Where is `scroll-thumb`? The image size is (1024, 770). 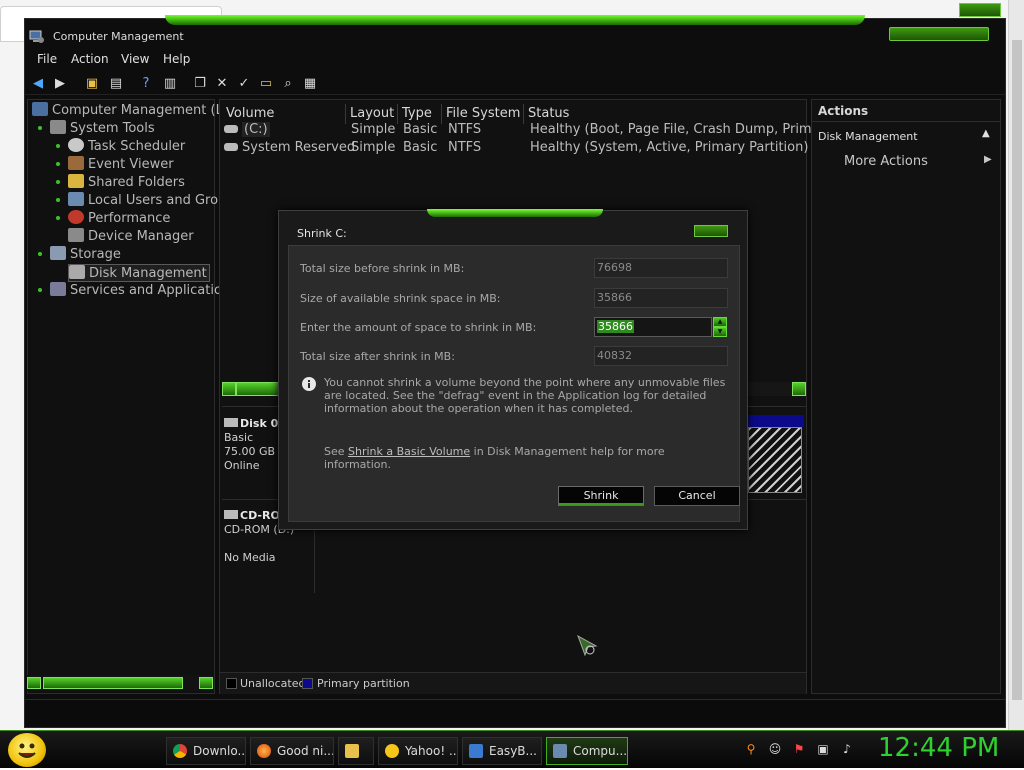 scroll-thumb is located at coordinates (113, 683).